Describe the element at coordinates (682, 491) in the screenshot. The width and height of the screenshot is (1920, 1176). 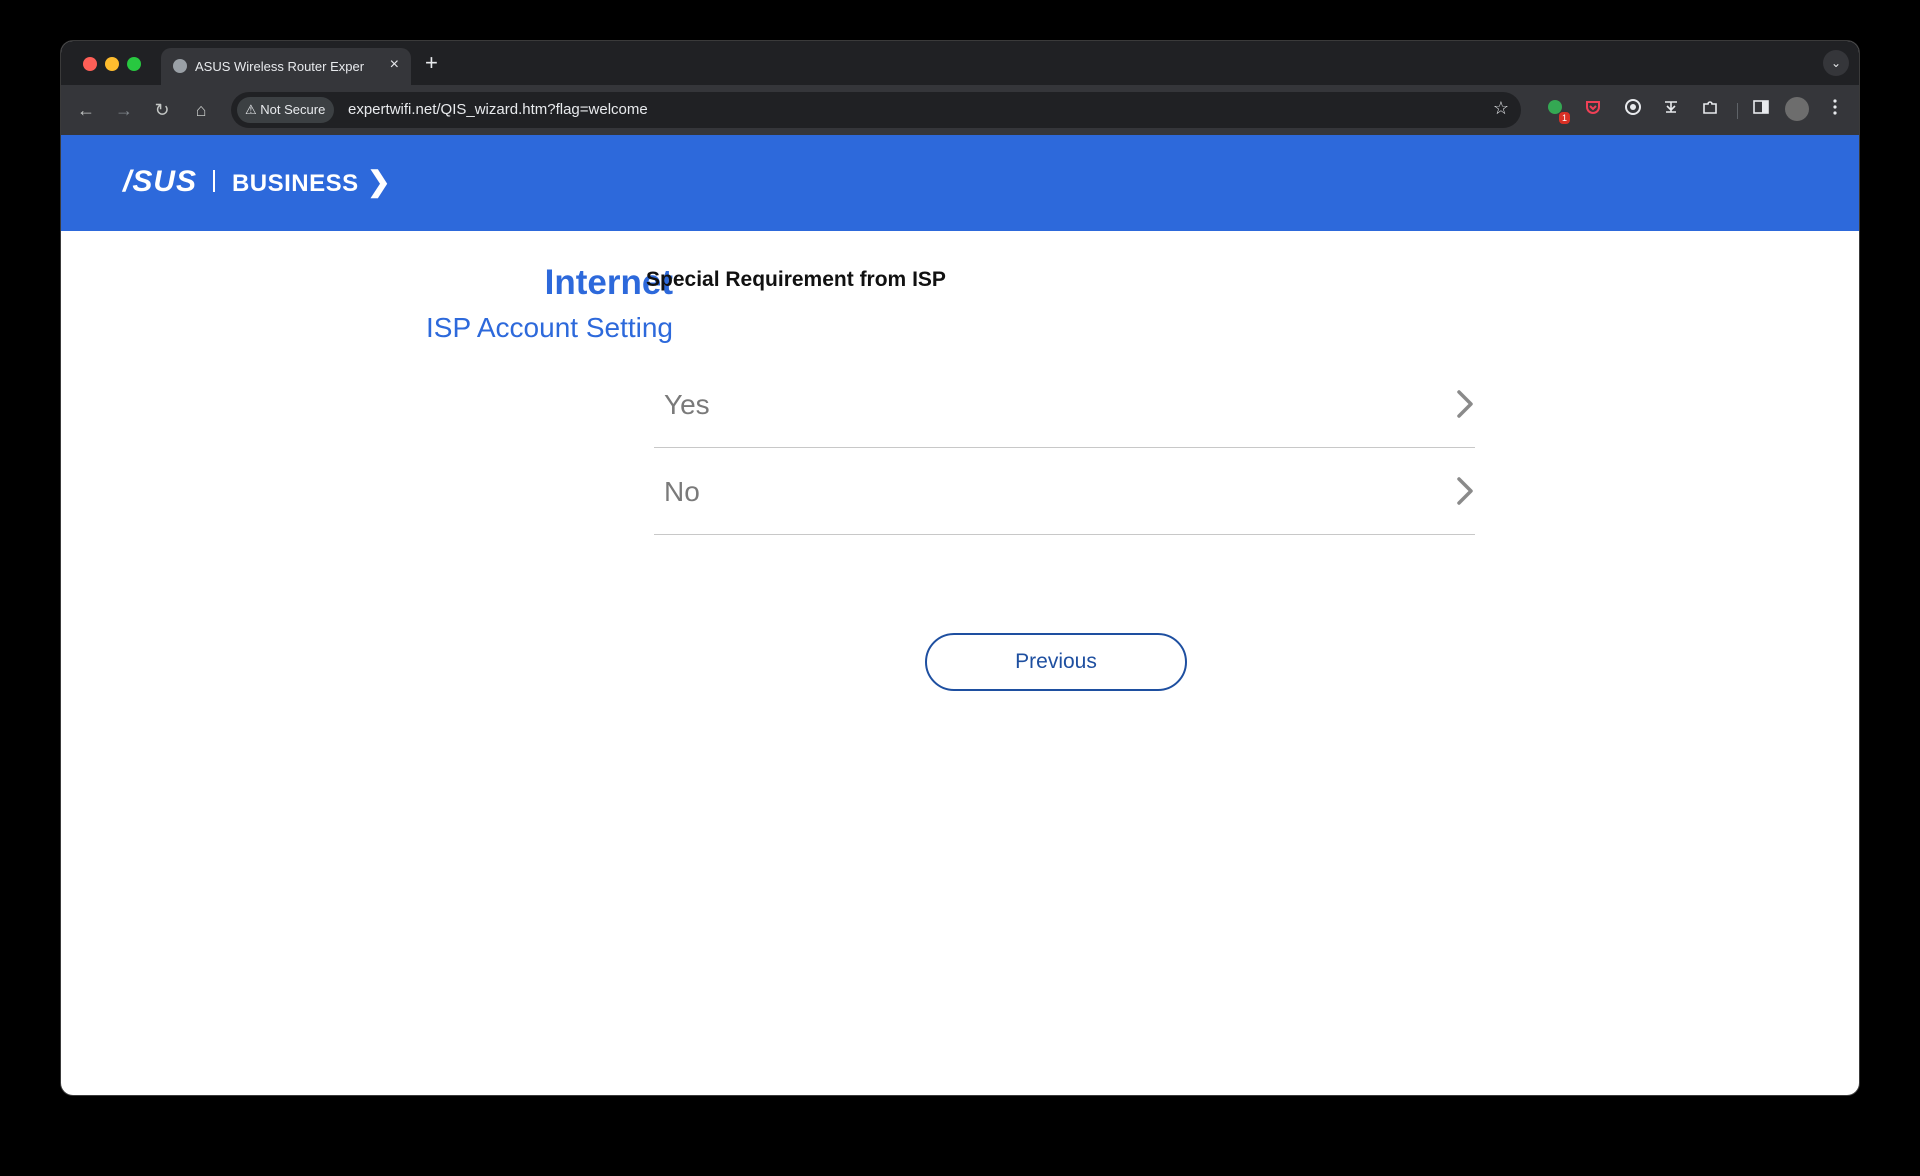
I see `option-no-label: No` at that location.